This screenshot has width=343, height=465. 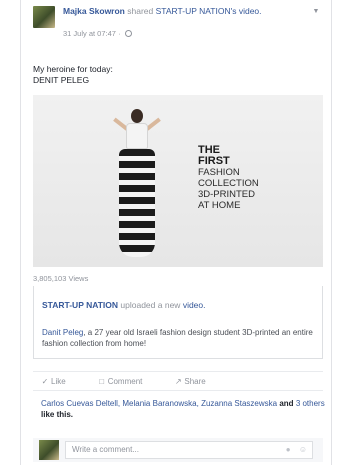 I want to click on comment-label: Comment, so click(x=125, y=381).